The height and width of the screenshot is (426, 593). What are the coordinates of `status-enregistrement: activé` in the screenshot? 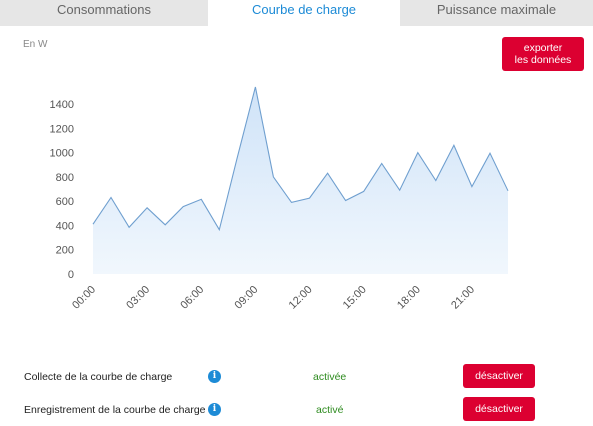 It's located at (330, 410).